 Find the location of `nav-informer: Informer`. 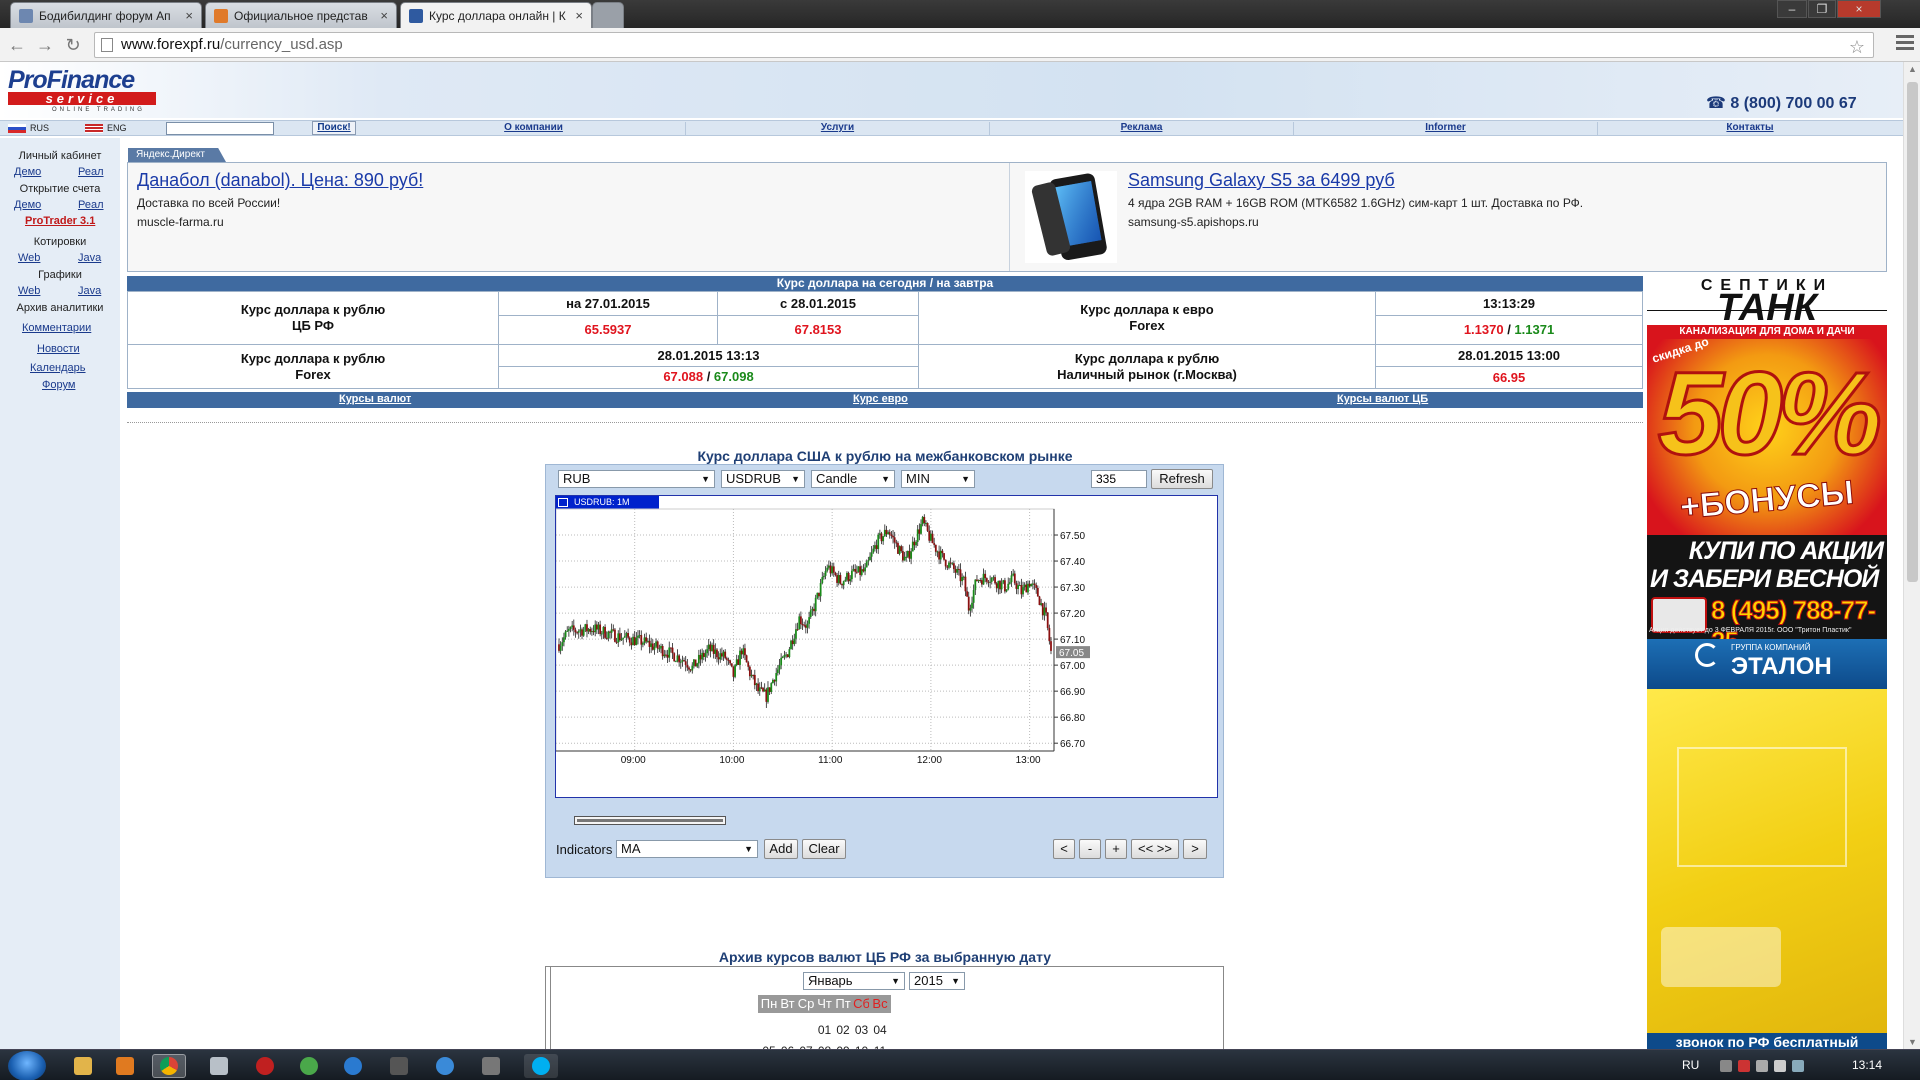

nav-informer: Informer is located at coordinates (1446, 129).